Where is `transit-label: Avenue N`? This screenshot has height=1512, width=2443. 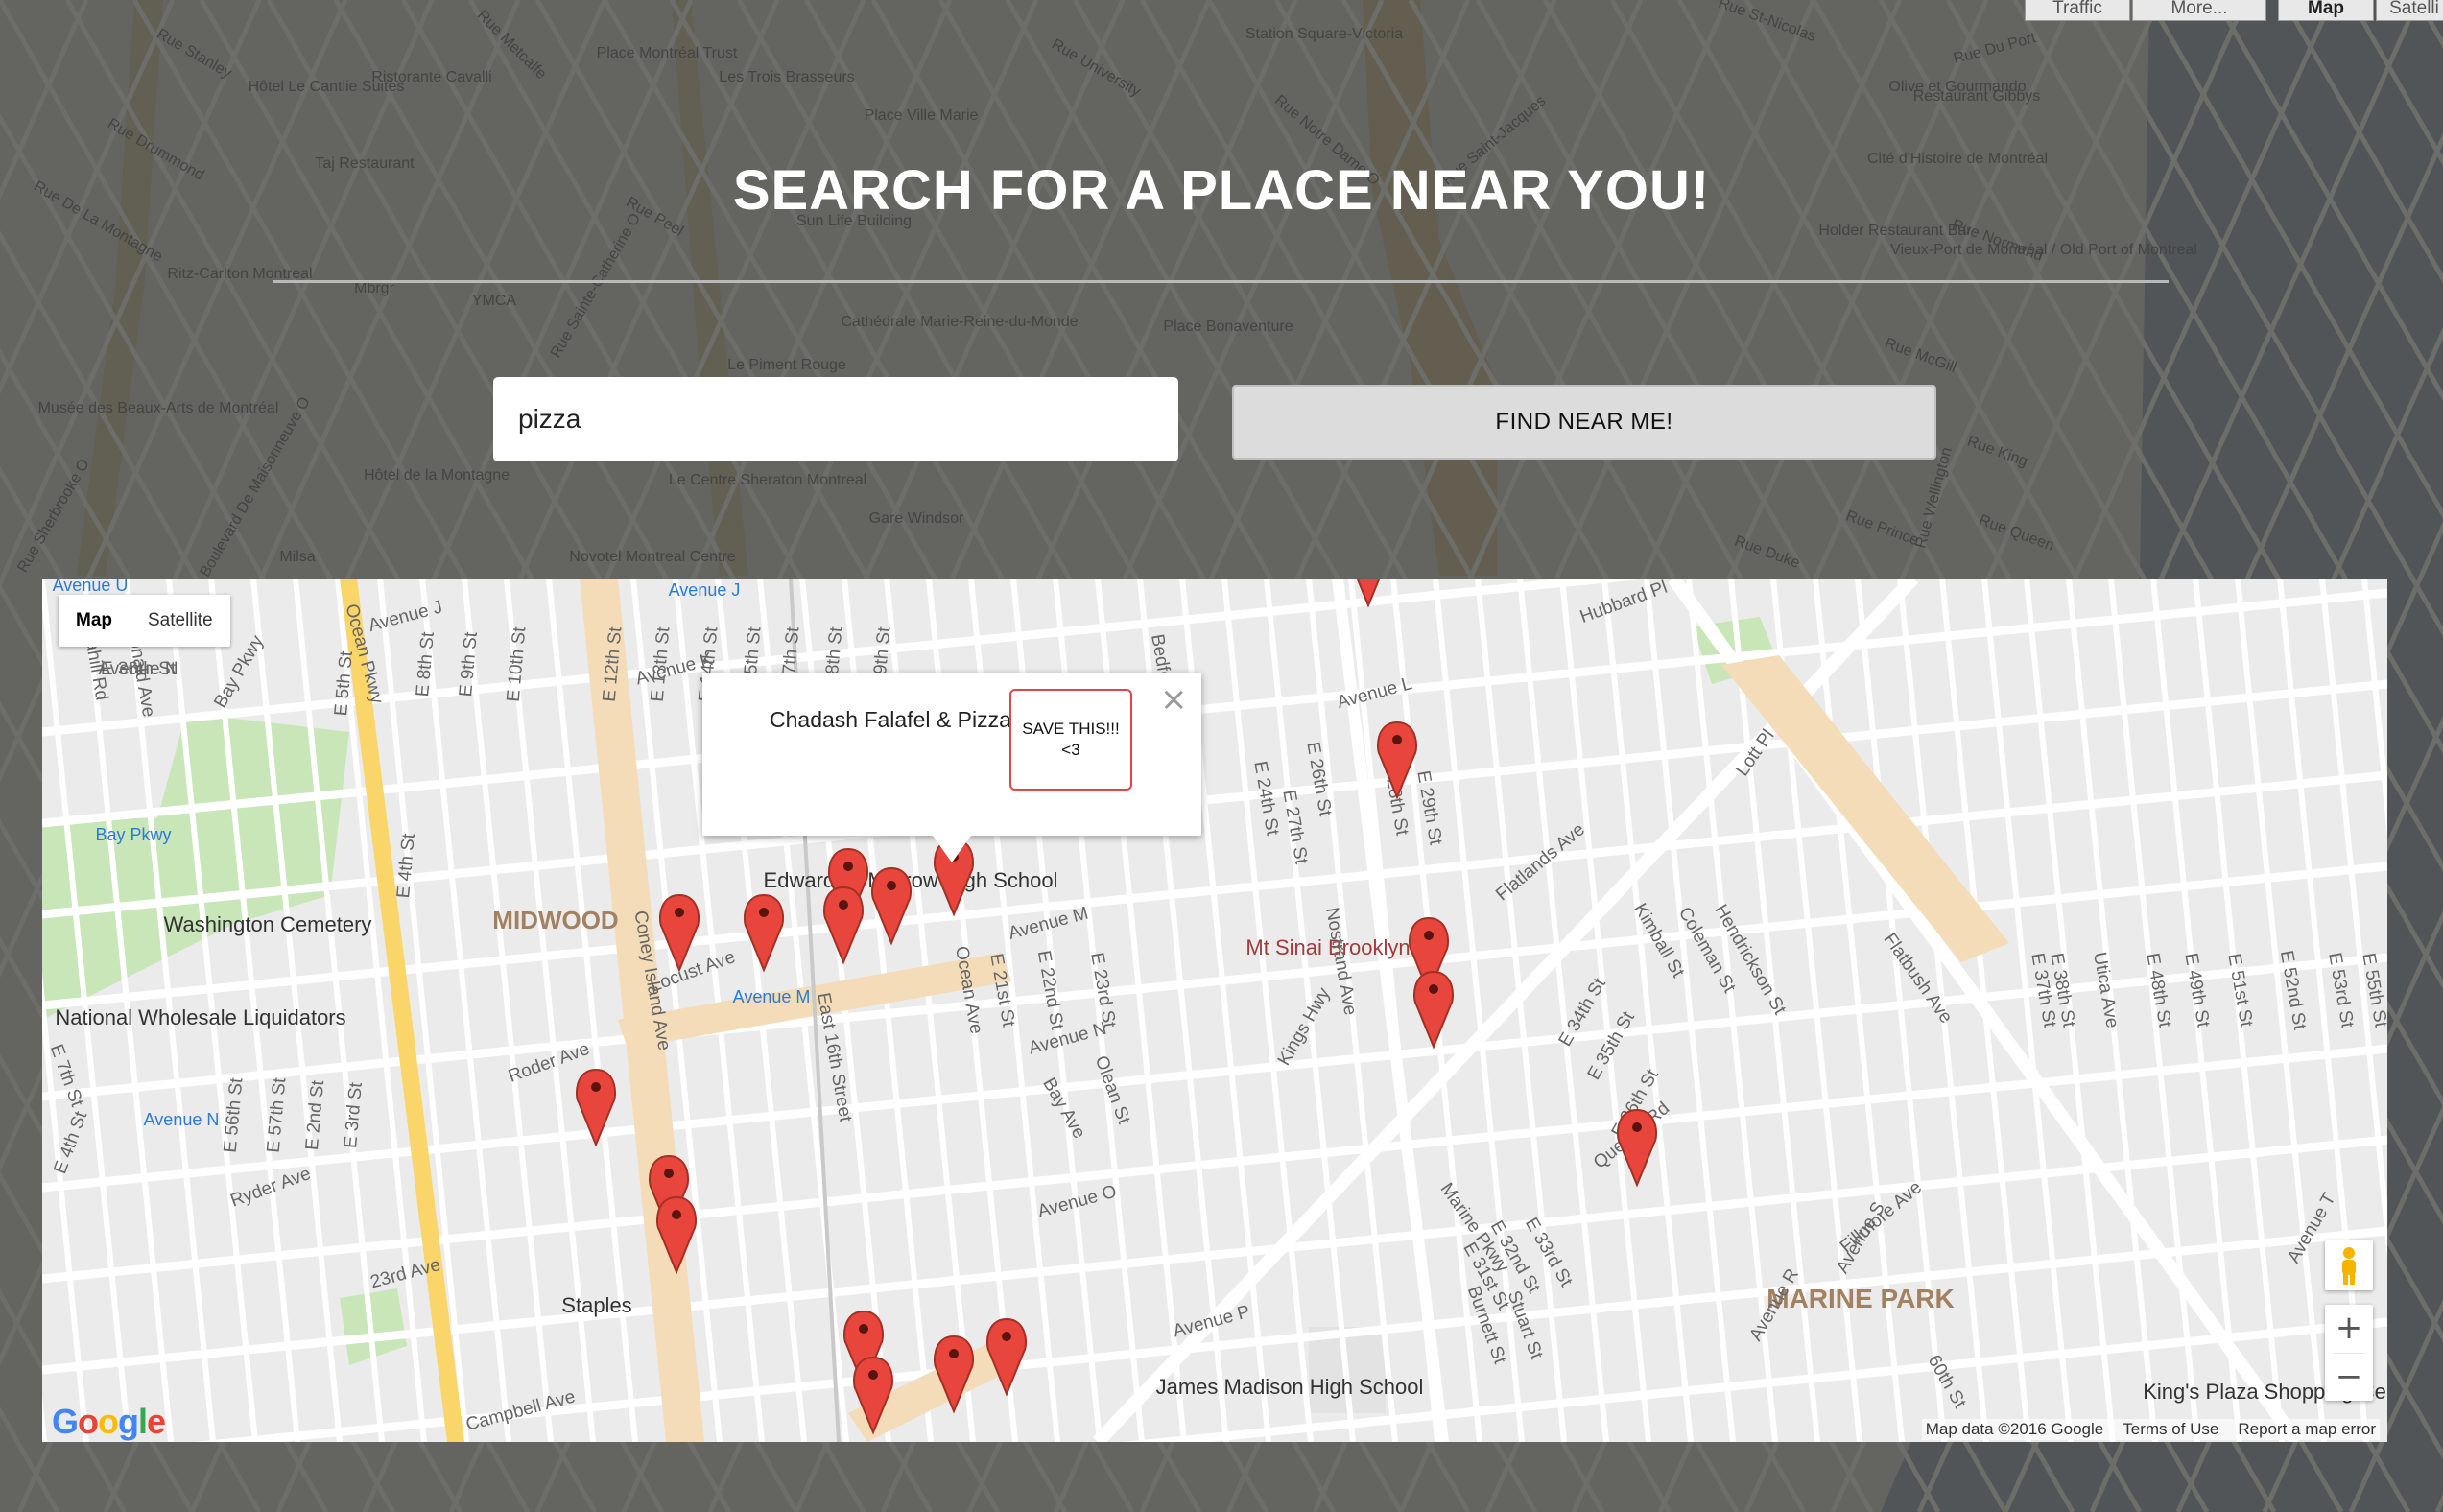
transit-label: Avenue N is located at coordinates (182, 1119).